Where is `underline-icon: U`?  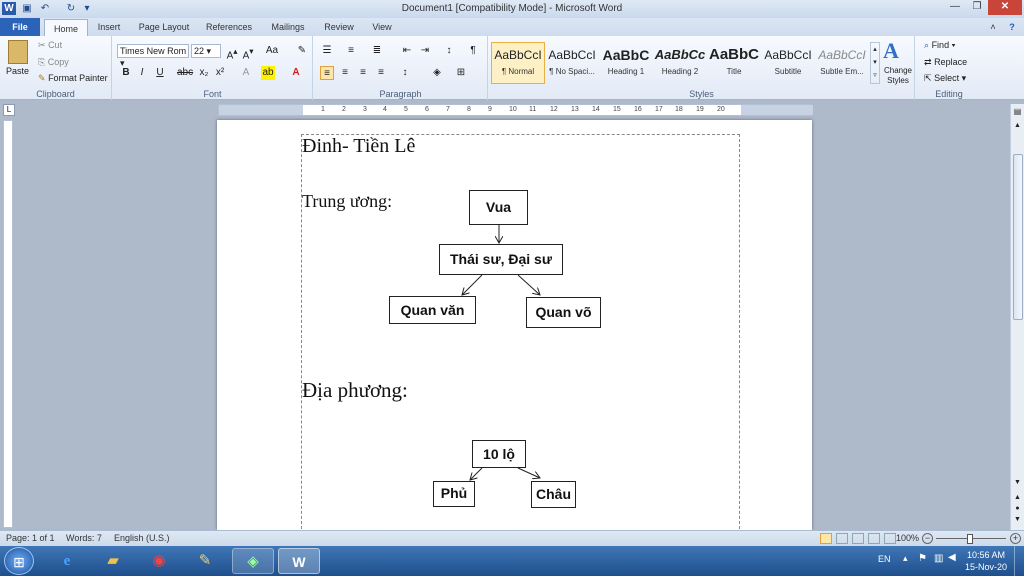 underline-icon: U is located at coordinates (160, 73).